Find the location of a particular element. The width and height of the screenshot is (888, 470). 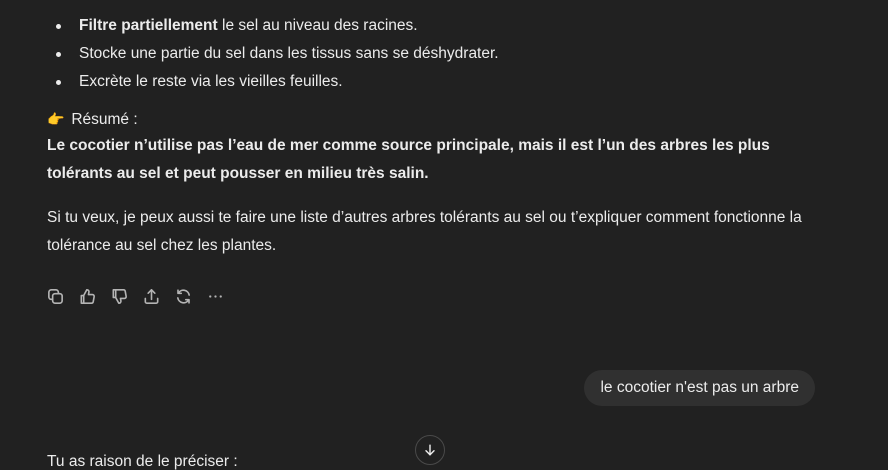

share-icon is located at coordinates (151, 296).